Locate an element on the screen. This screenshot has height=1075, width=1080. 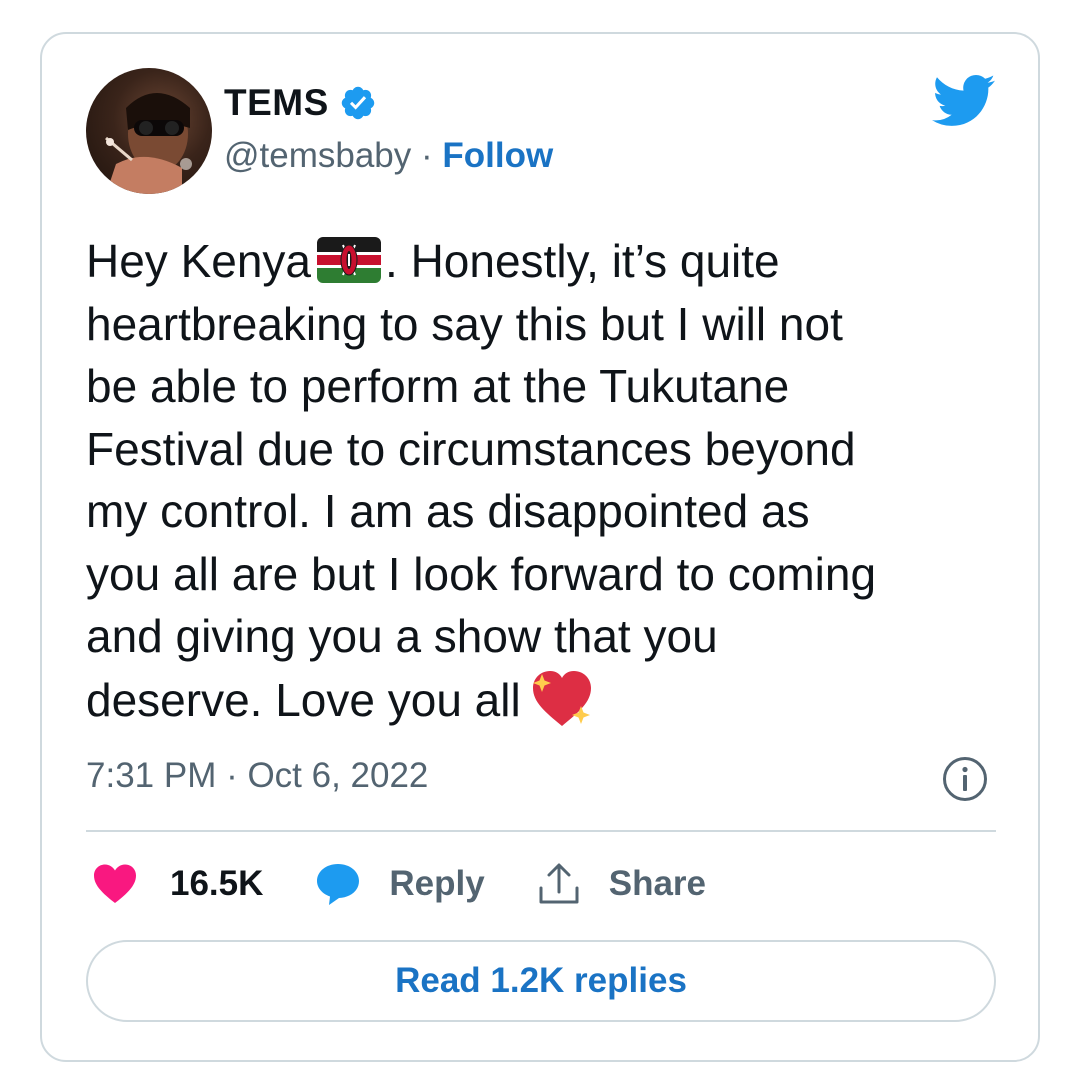
read-replies-button: Read 1.2K replies is located at coordinates (541, 981).